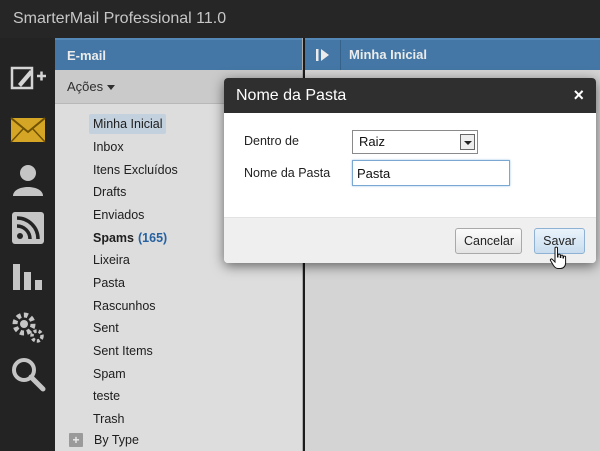  Describe the element at coordinates (271, 141) in the screenshot. I see `parent-folder-label: Dentro de` at that location.